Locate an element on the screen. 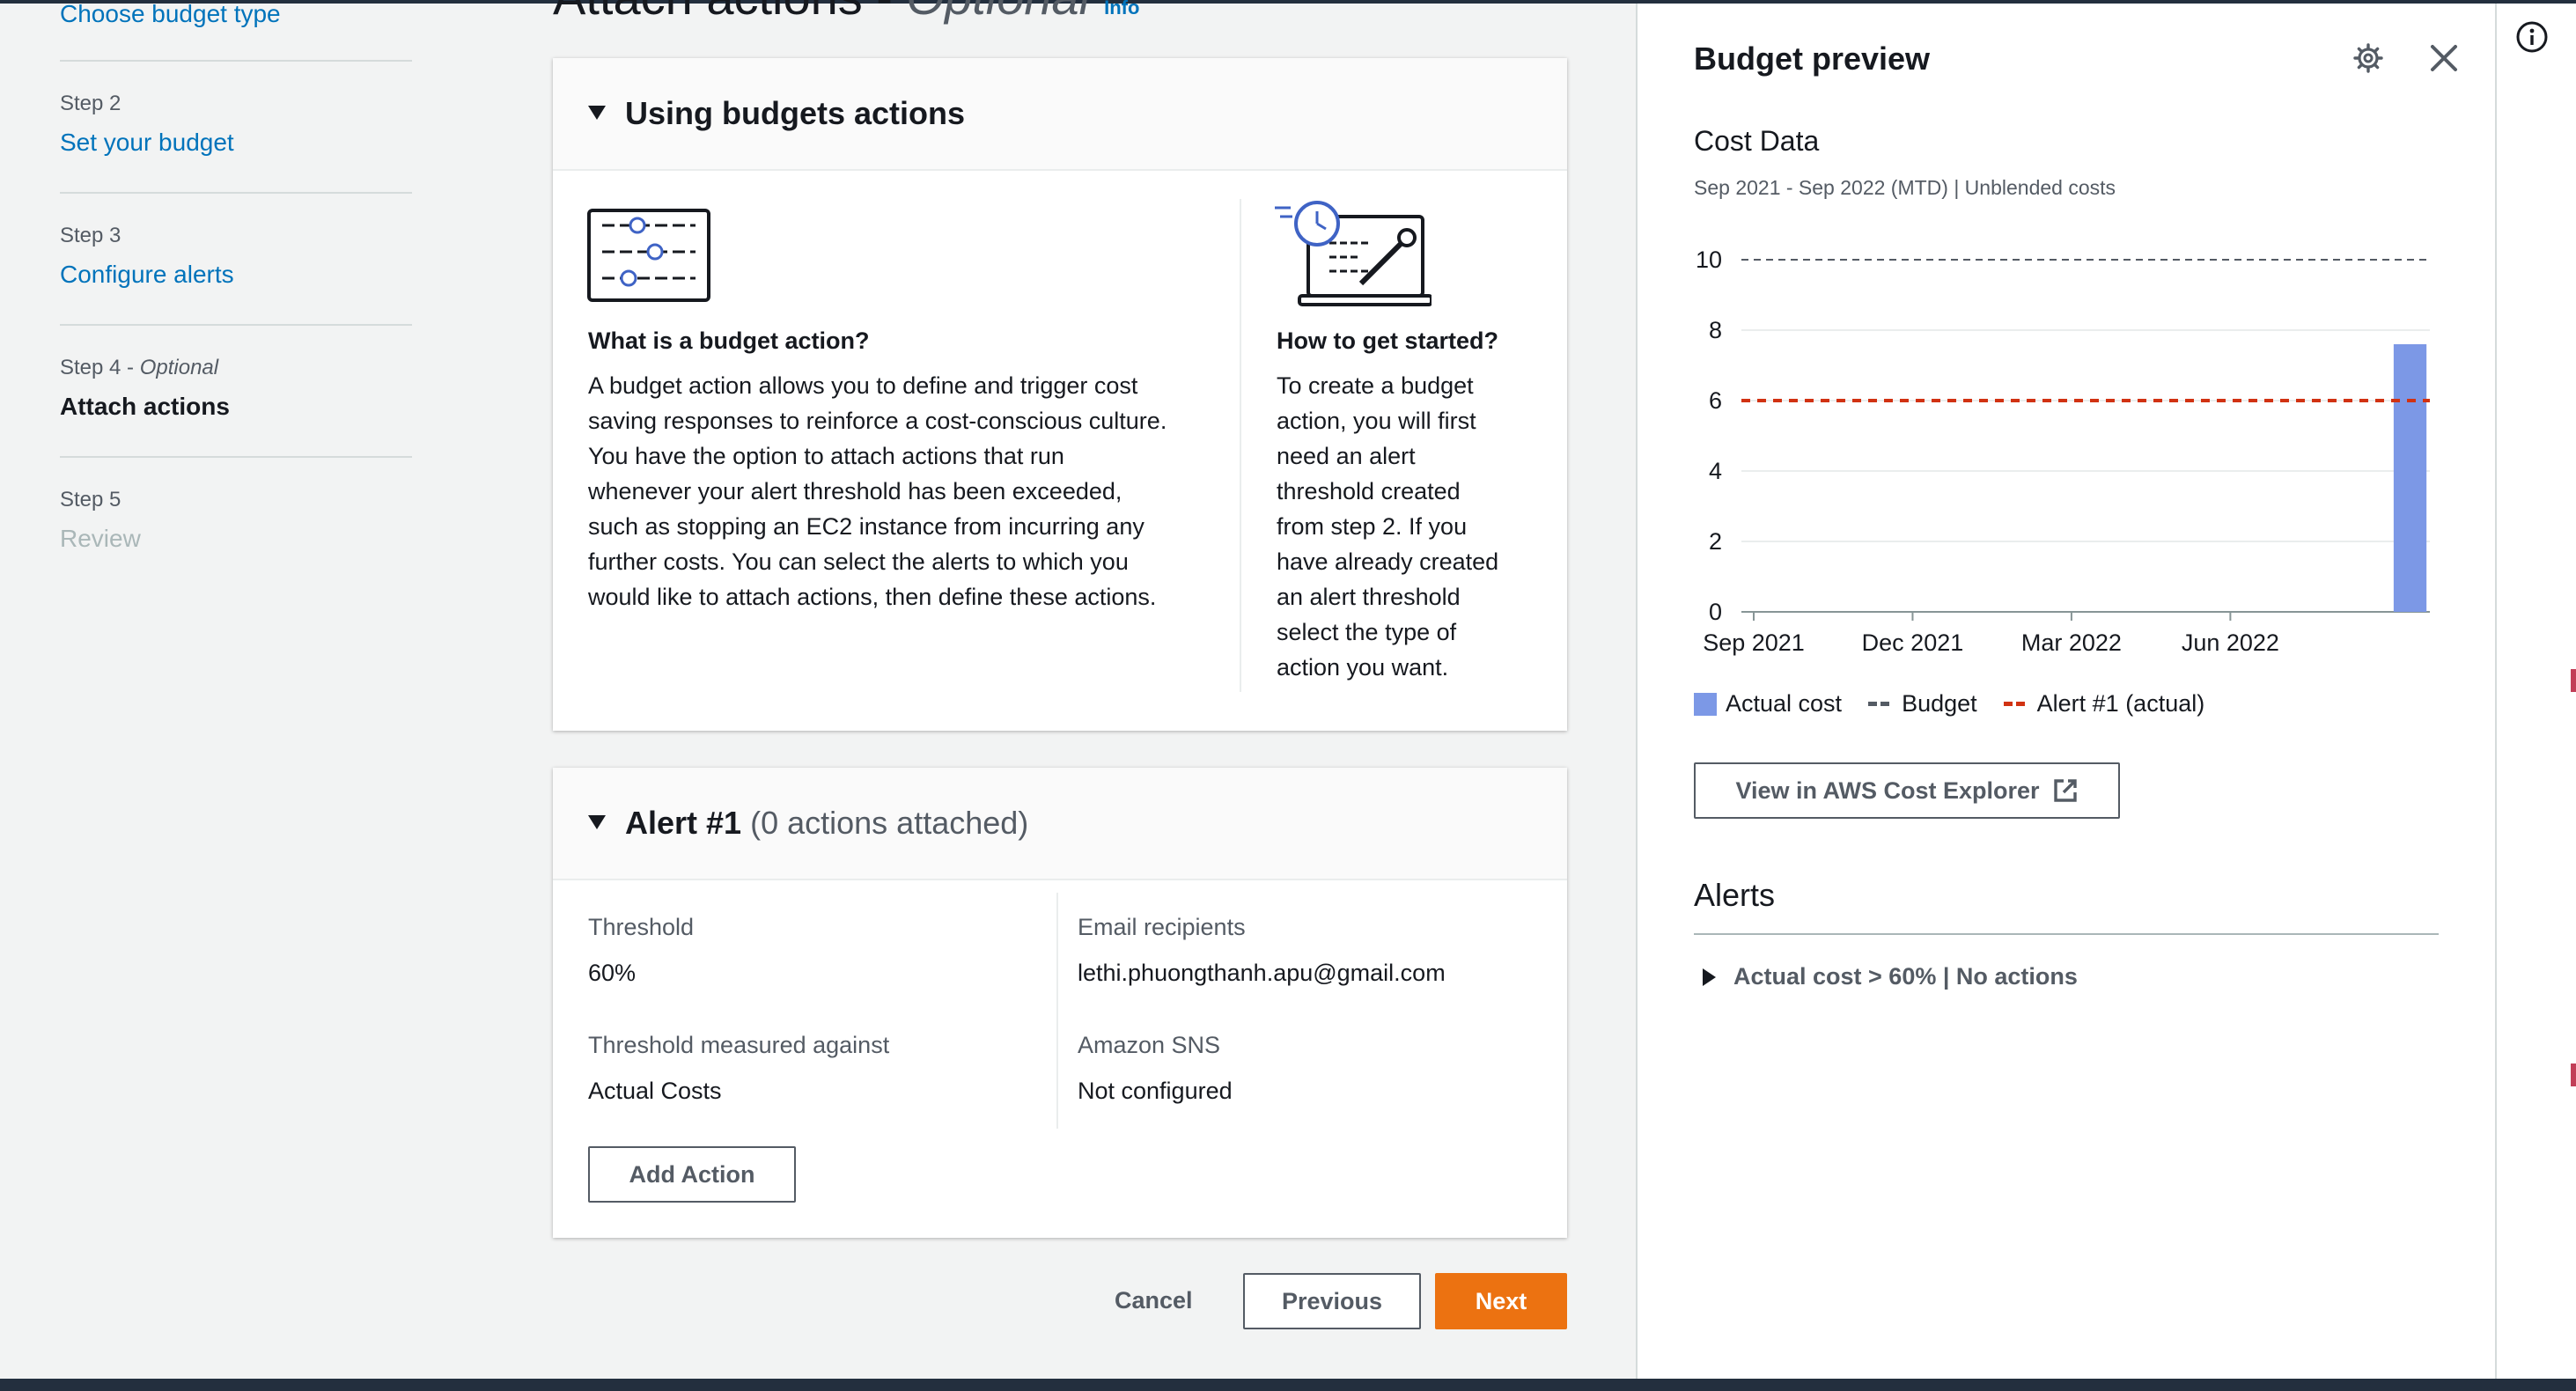 This screenshot has height=1391, width=2576. legend-dash-alert is located at coordinates (2016, 704).